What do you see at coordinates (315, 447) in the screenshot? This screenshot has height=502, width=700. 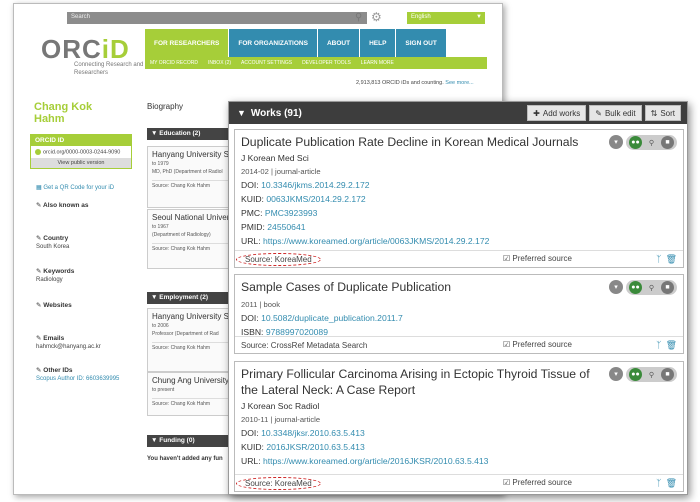 I see `kuid-link: 2016JKSR/2010.63.5.413` at bounding box center [315, 447].